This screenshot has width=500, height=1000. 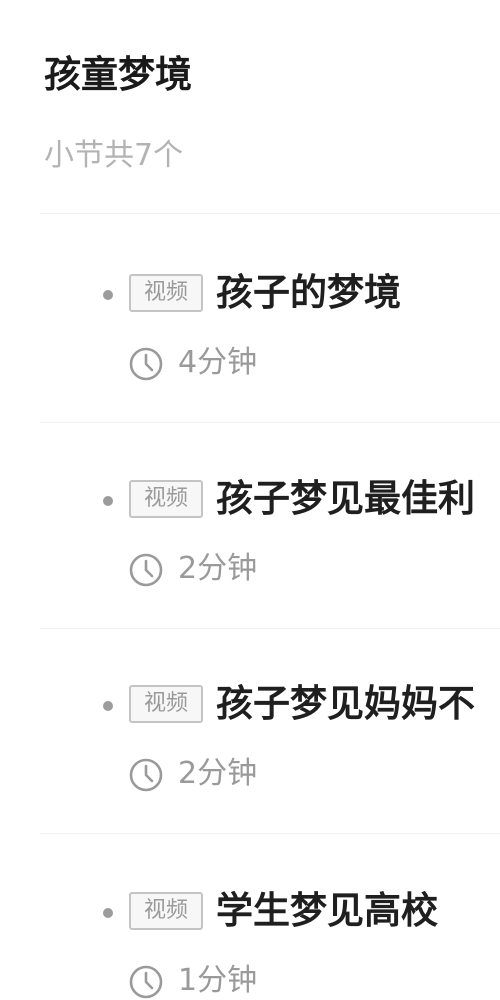 What do you see at coordinates (308, 292) in the screenshot?
I see `lesson-title: 孩子的梦境` at bounding box center [308, 292].